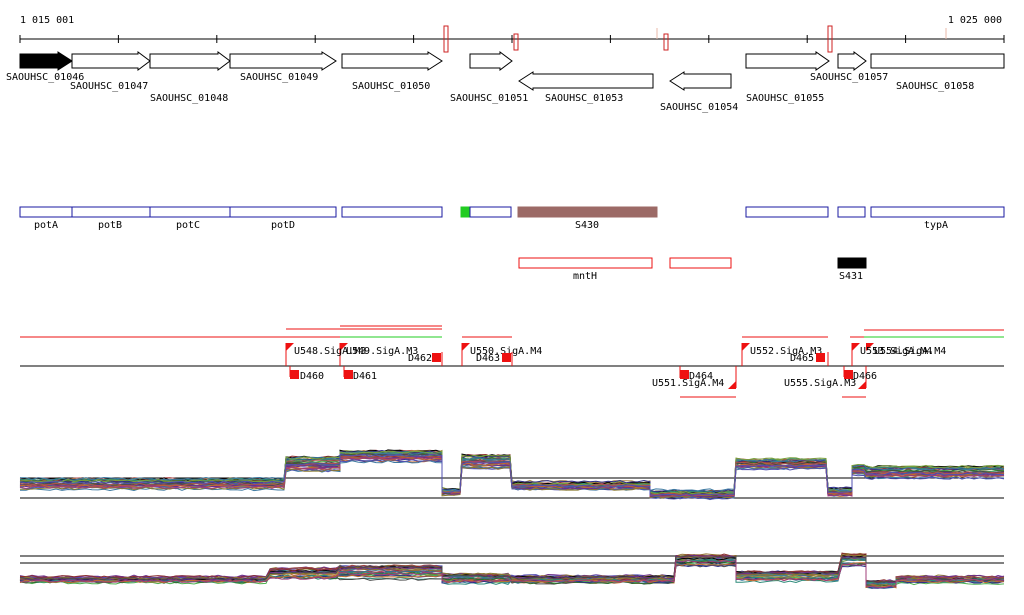 The width and height of the screenshot is (1024, 615). Describe the element at coordinates (392, 71) in the screenshot. I see `gene-SAOUHSC_01050: SAOUHSC_01050` at that location.